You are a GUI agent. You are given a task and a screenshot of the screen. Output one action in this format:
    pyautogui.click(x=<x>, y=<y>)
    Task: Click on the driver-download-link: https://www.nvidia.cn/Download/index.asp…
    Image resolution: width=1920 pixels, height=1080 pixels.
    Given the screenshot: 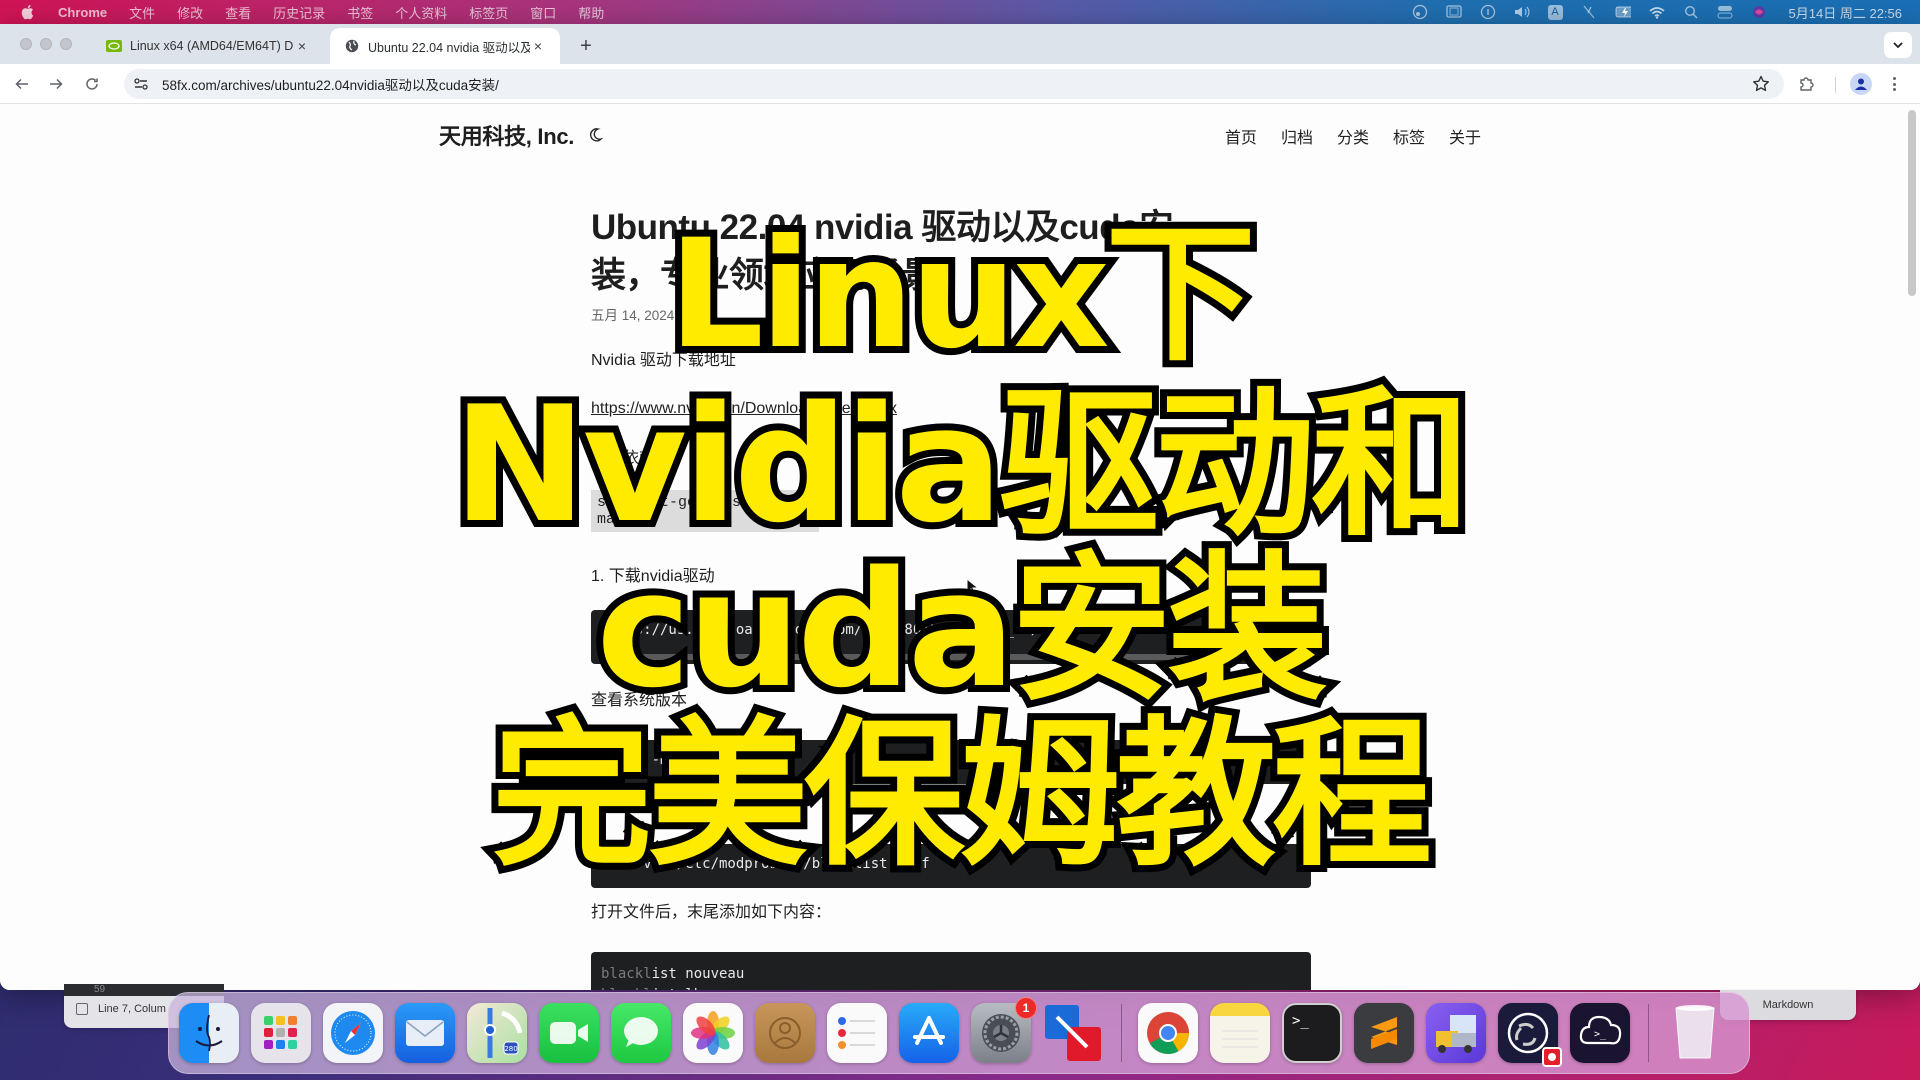 What is the action you would take?
    pyautogui.click(x=951, y=409)
    